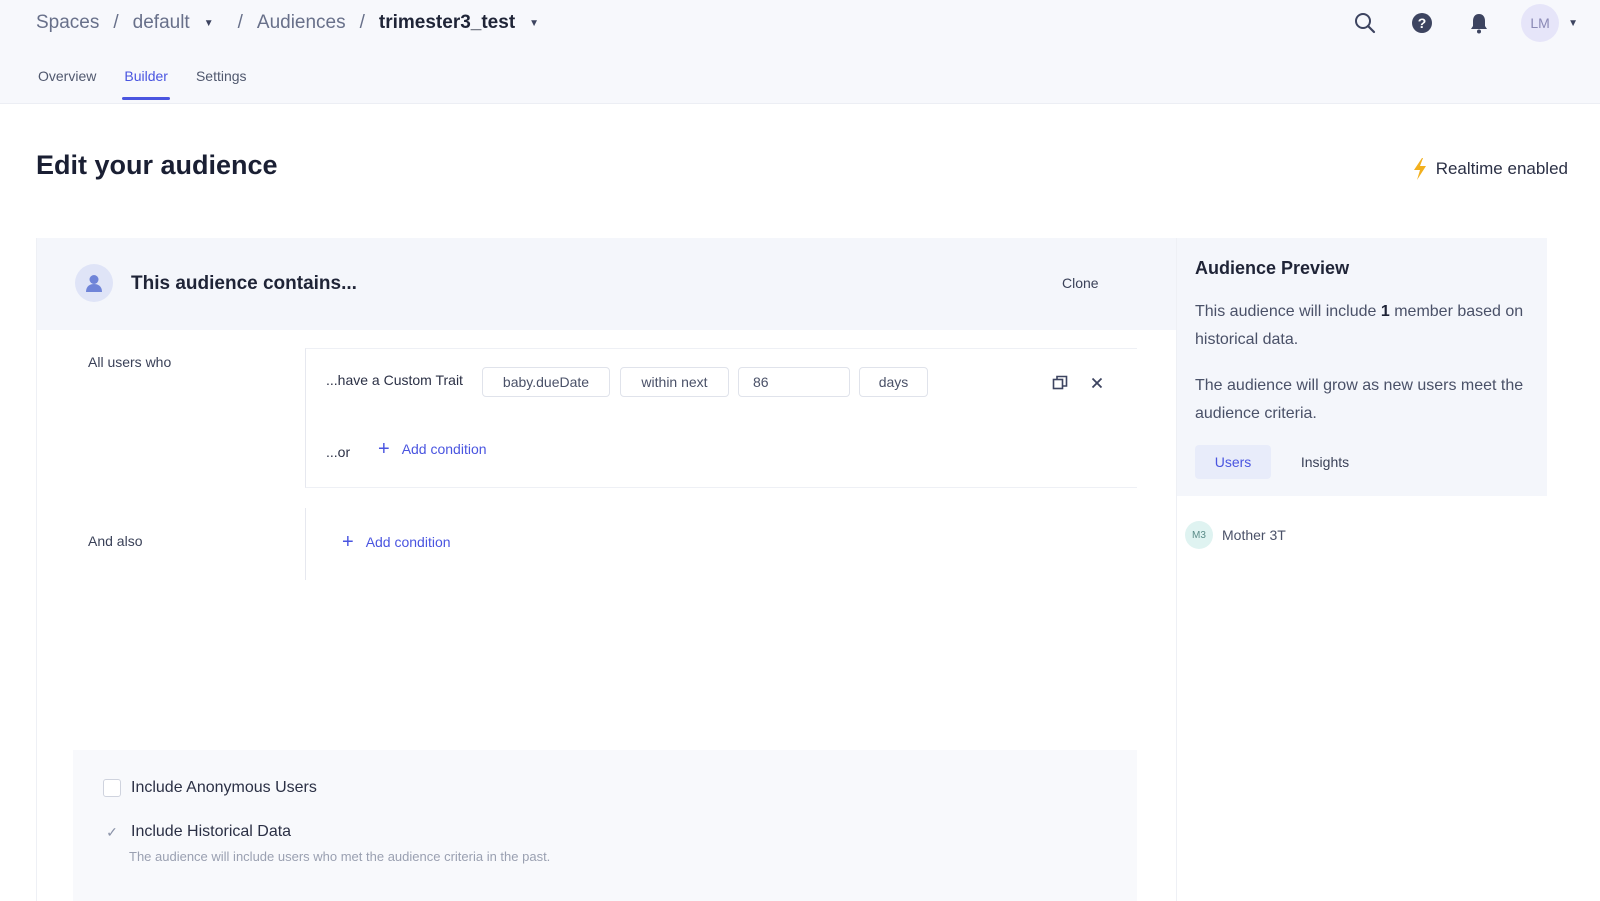 Image resolution: width=1600 pixels, height=901 pixels. I want to click on all-users-label: All users who, so click(130, 362).